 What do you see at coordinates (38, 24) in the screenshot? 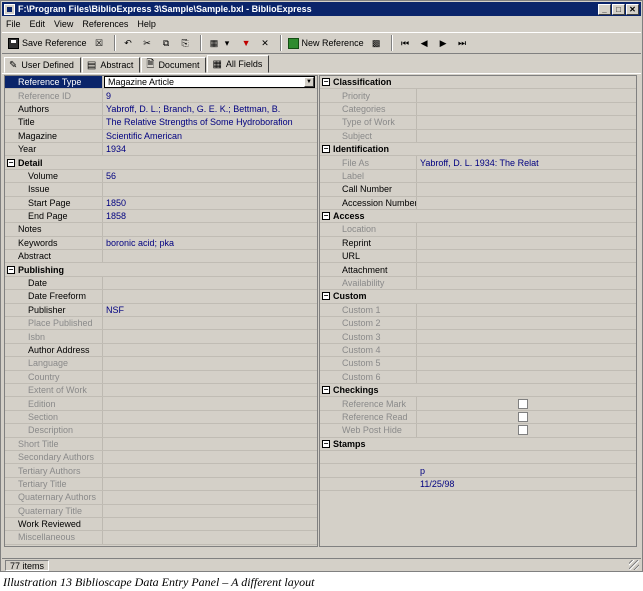
I see `menu-edit: Edit` at bounding box center [38, 24].